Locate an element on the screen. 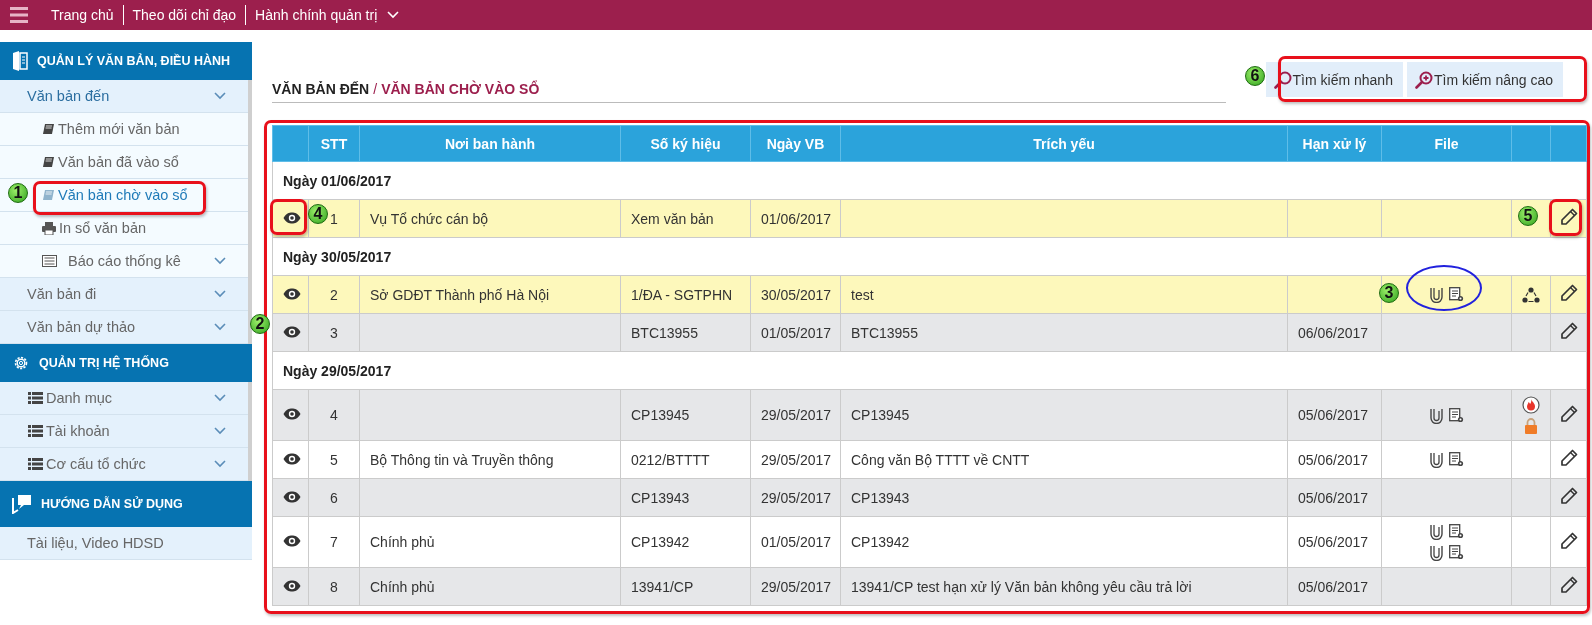  sidebar-item: Tài liệu, Video HDSD is located at coordinates (126, 543).